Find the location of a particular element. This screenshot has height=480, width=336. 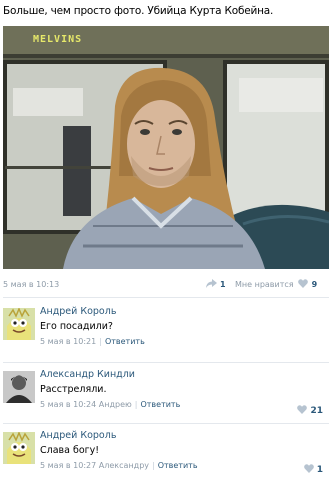

comment-time: 5 мая в 10:21 is located at coordinates (68, 341).